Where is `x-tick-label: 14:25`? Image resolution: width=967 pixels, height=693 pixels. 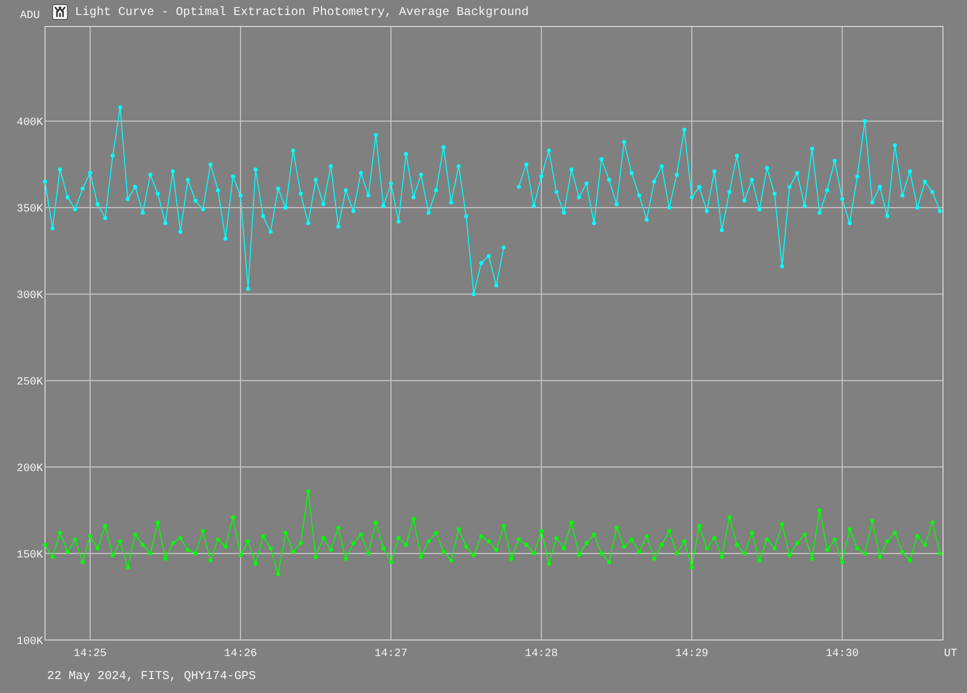
x-tick-label: 14:25 is located at coordinates (90, 654).